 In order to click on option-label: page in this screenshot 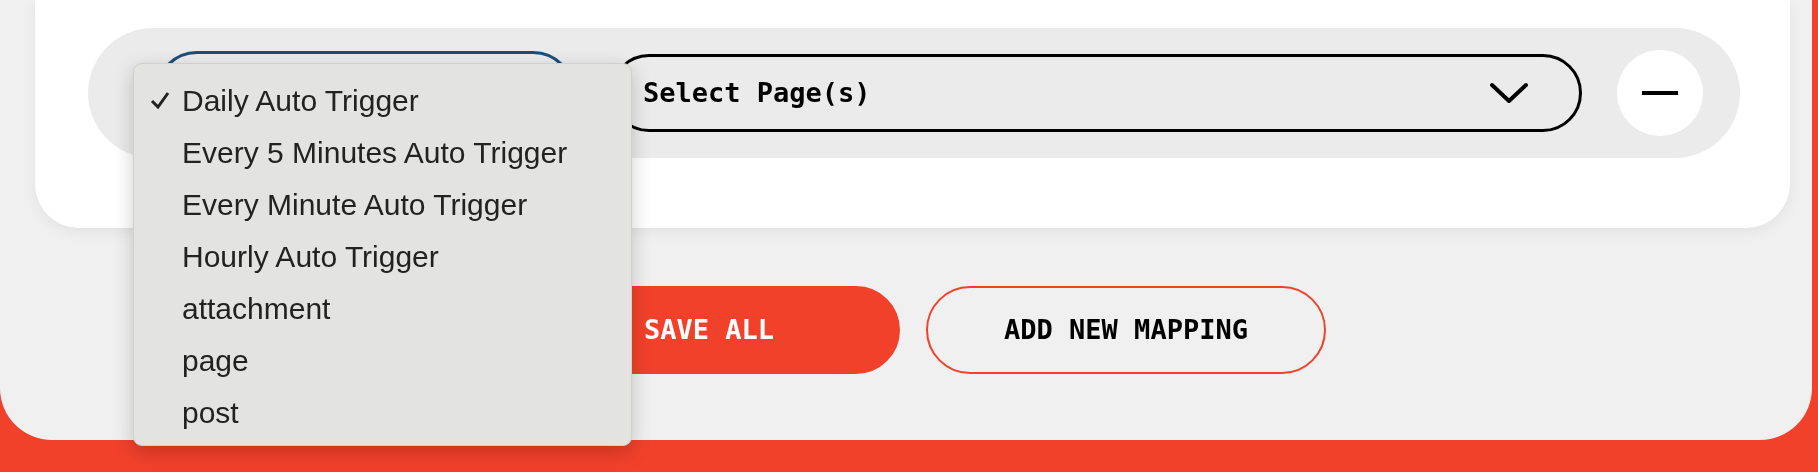, I will do `click(215, 360)`.